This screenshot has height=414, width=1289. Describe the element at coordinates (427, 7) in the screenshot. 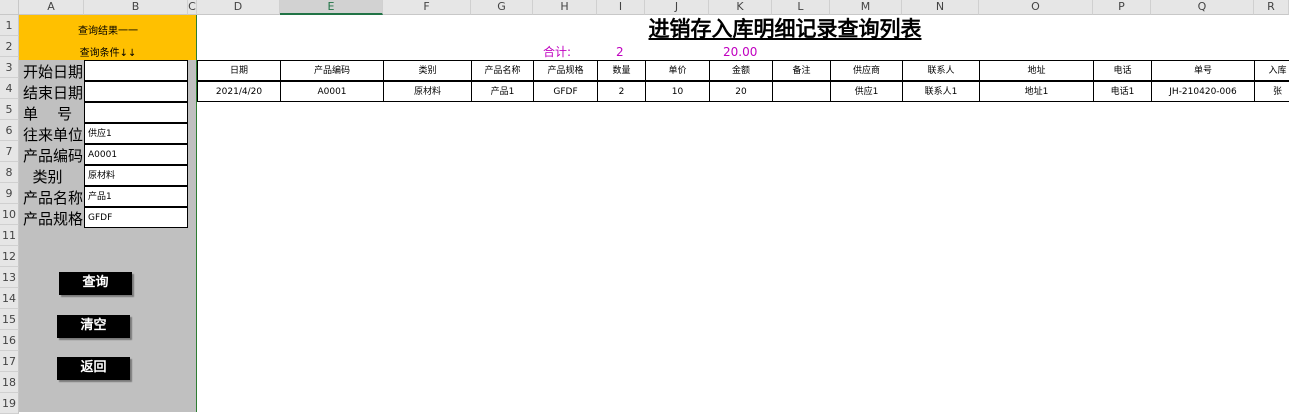

I see `column-header-f: F` at that location.